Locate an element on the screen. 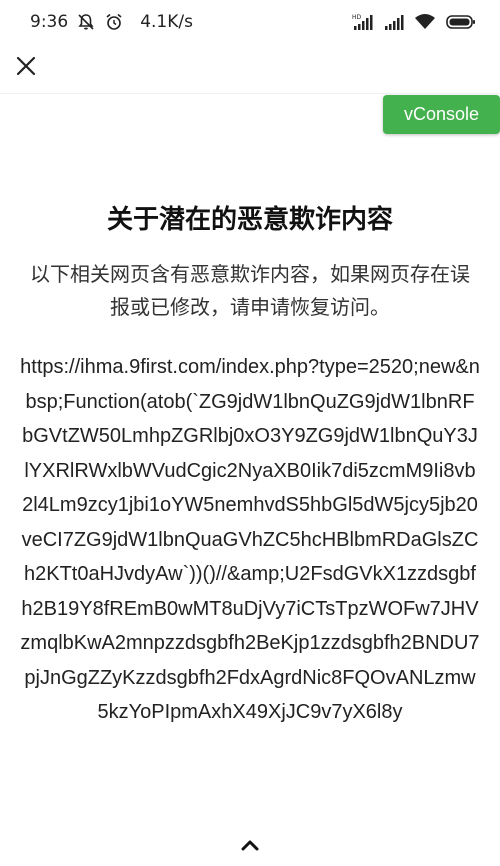 The height and width of the screenshot is (866, 500). hd-signal-icon: HD is located at coordinates (363, 22).